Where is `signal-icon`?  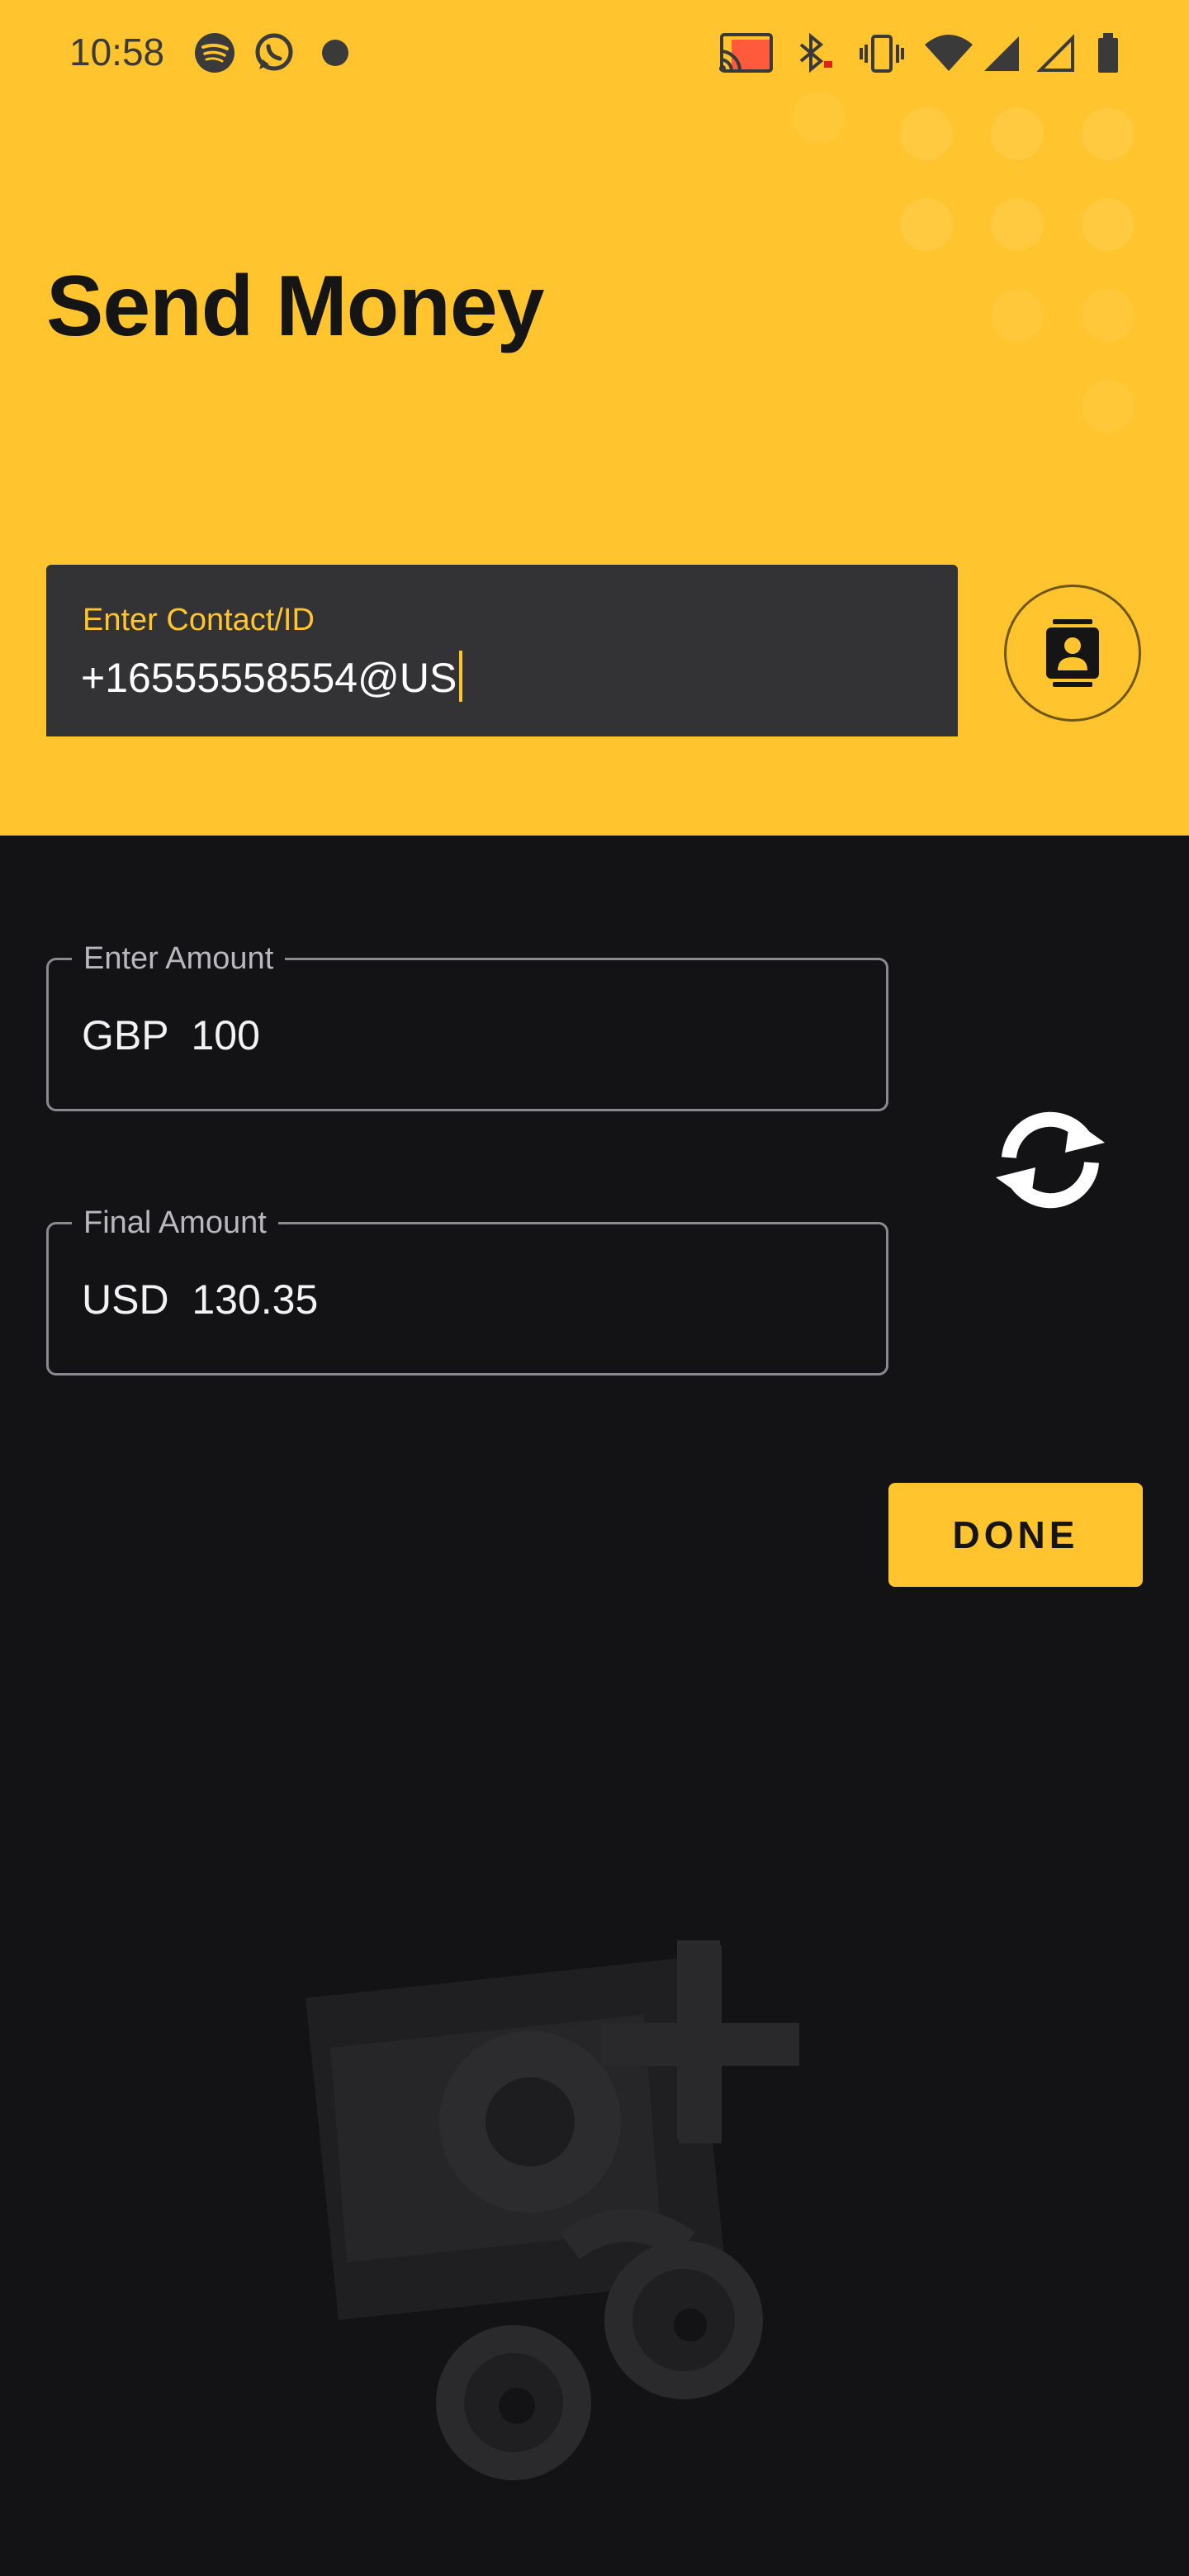 signal-icon is located at coordinates (1001, 53).